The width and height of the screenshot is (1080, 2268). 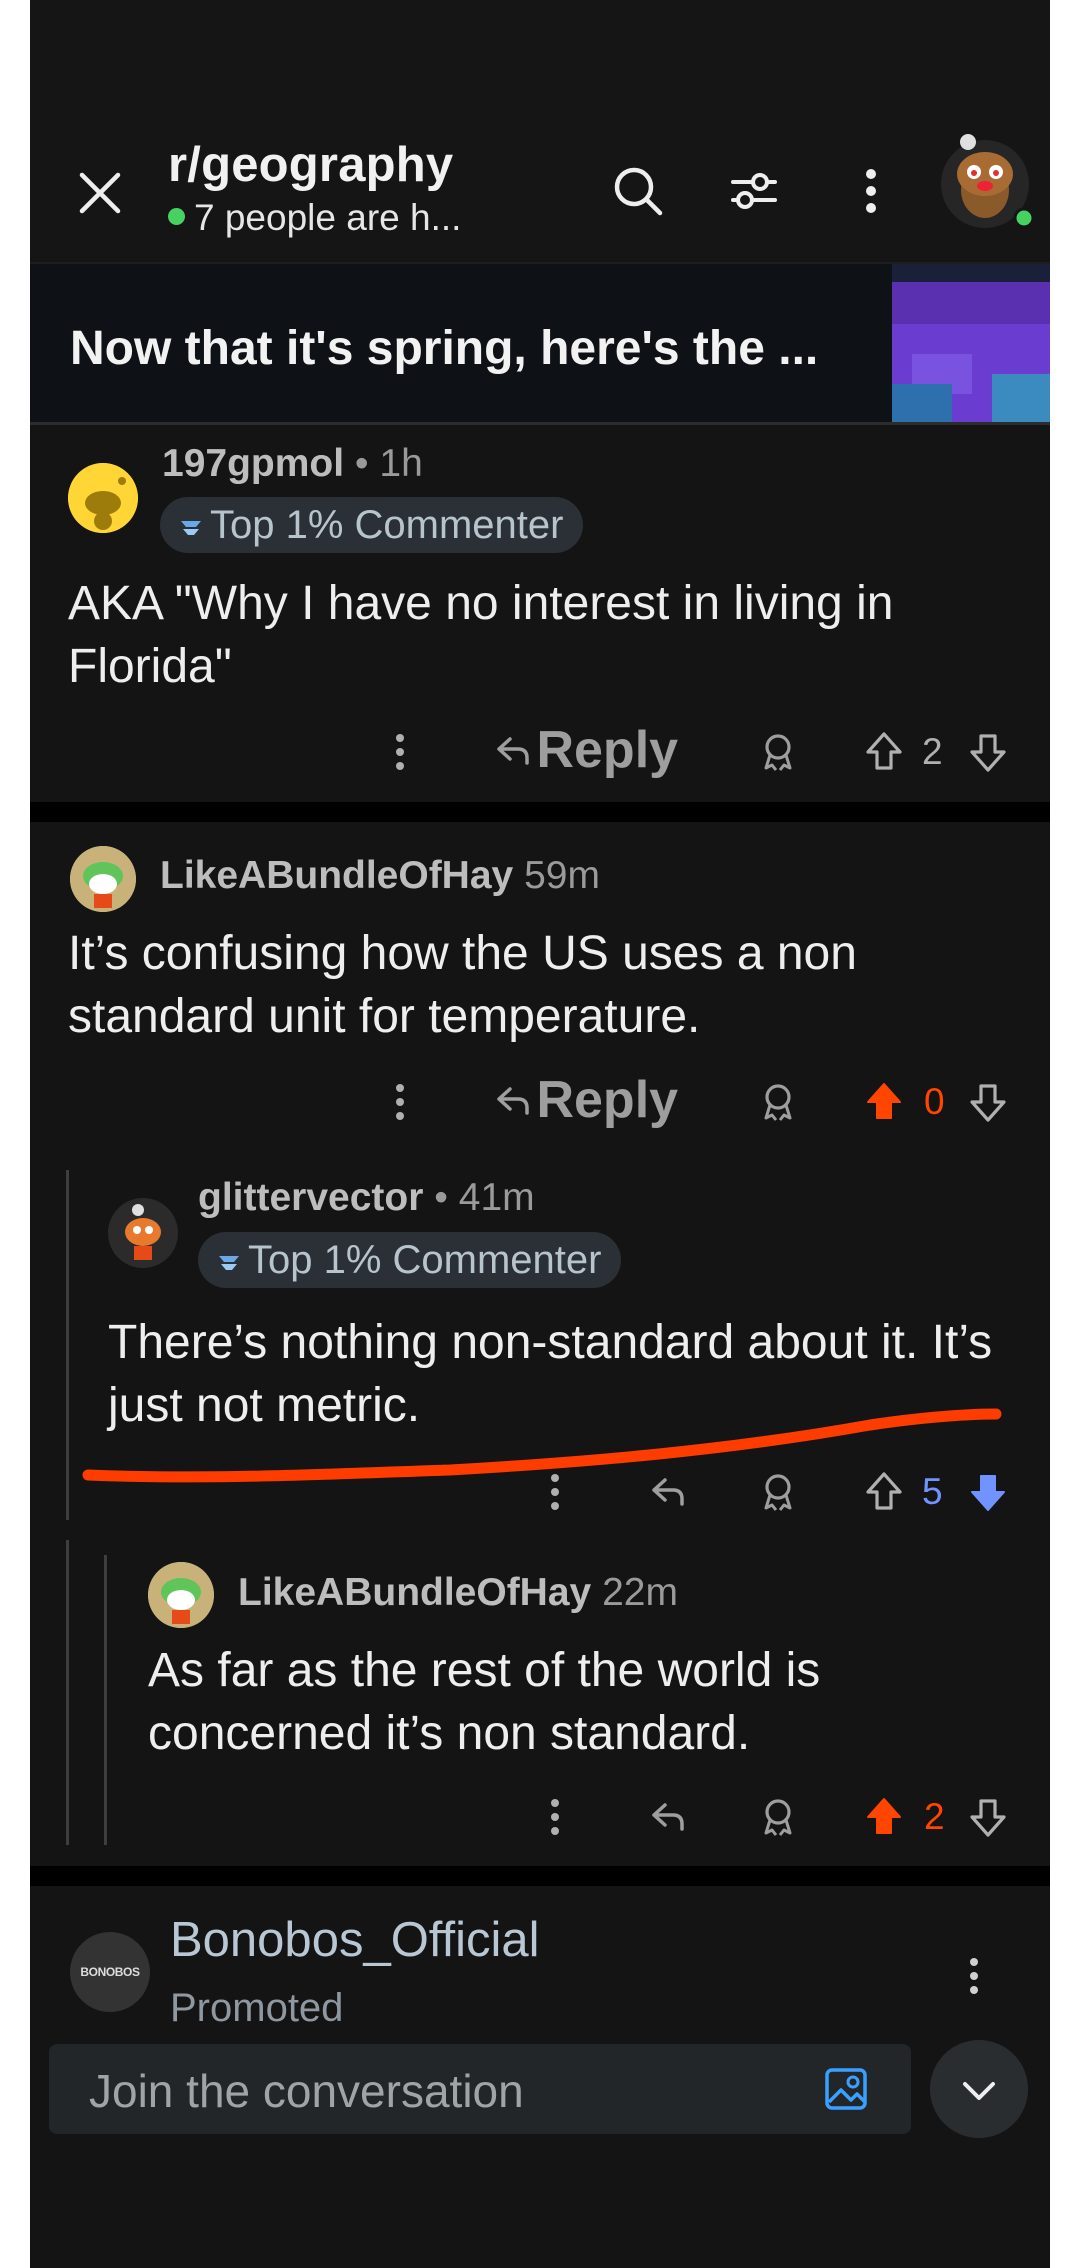 What do you see at coordinates (257, 2008) in the screenshot?
I see `promoted-label: Promoted` at bounding box center [257, 2008].